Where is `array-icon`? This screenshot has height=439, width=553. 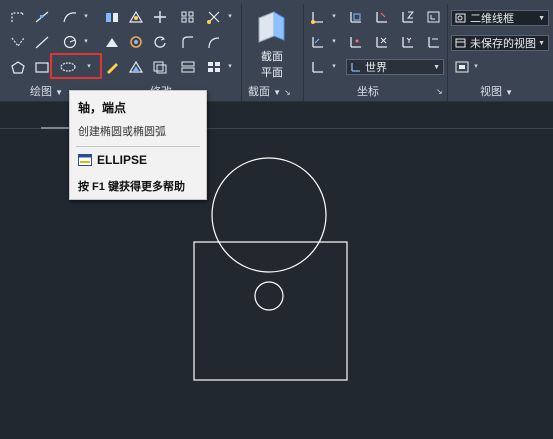
array-icon is located at coordinates (136, 42).